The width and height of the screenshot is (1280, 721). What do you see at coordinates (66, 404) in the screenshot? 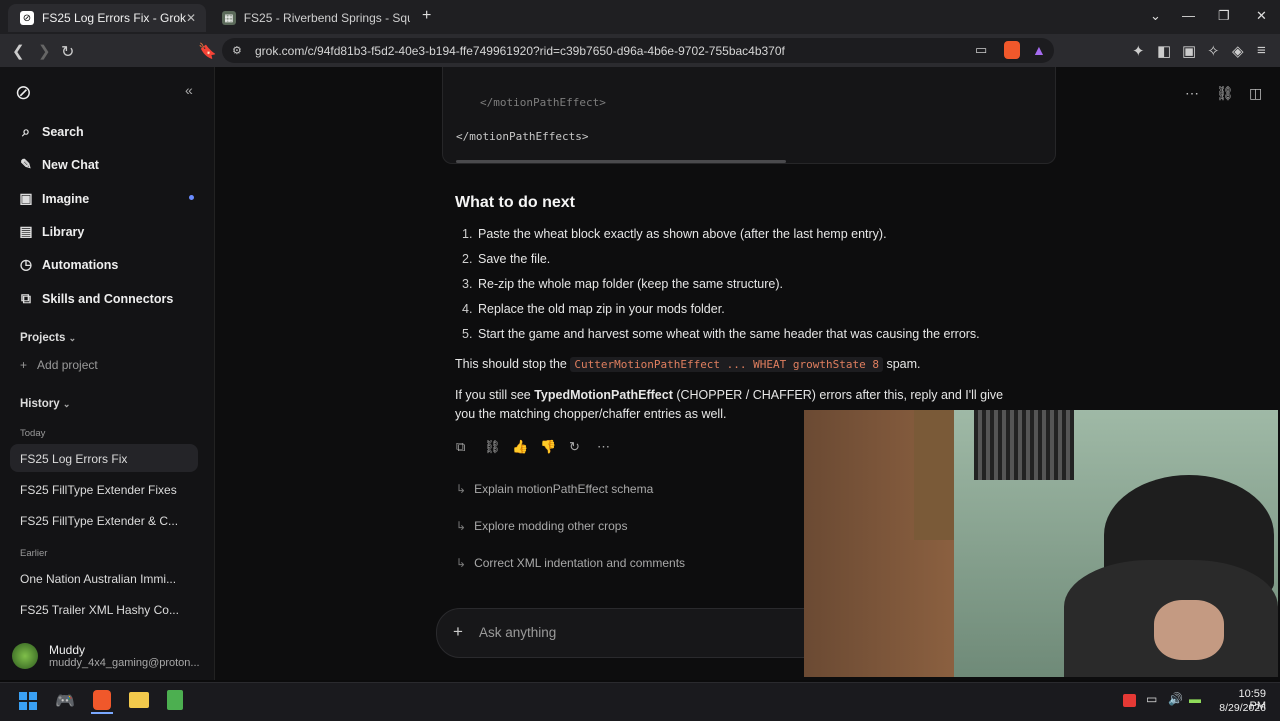
I see `chevron-down-icon: ⌄` at bounding box center [66, 404].